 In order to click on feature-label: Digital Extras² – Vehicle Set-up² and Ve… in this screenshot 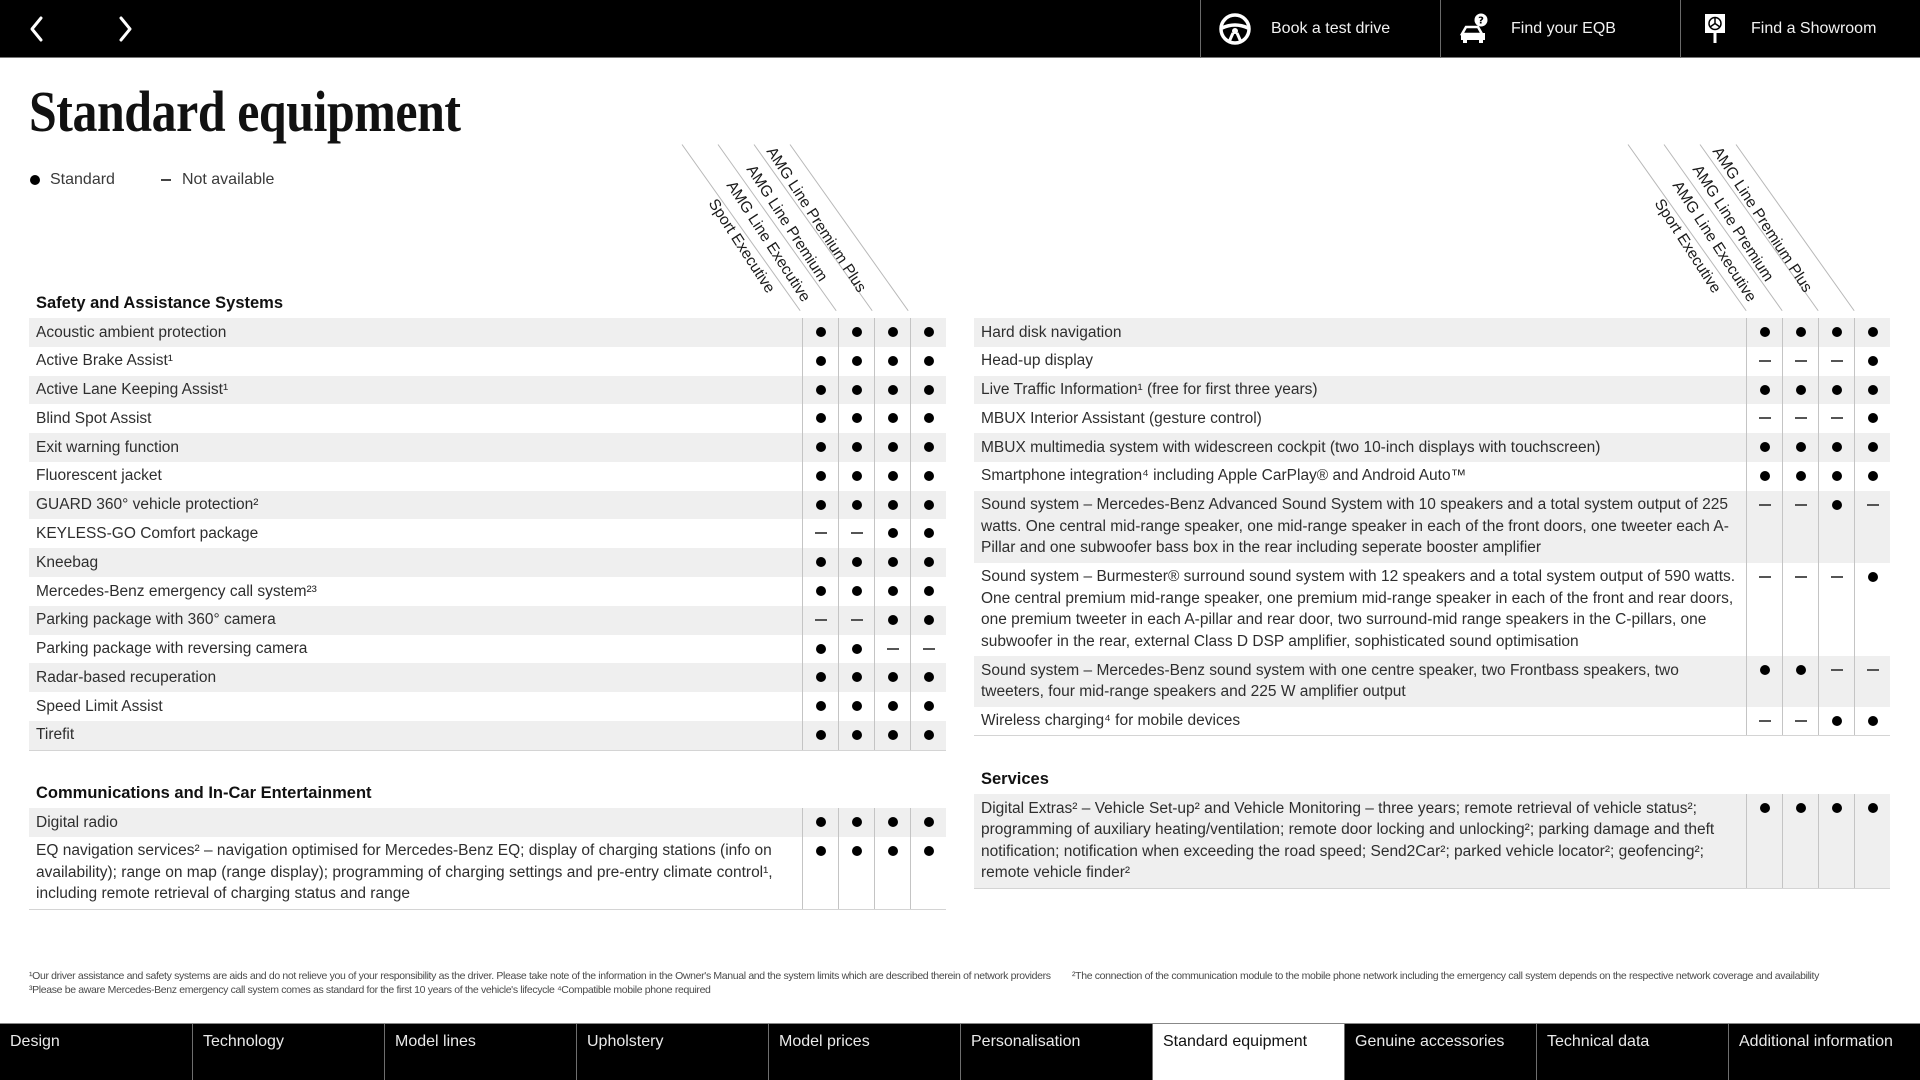, I will do `click(1348, 840)`.